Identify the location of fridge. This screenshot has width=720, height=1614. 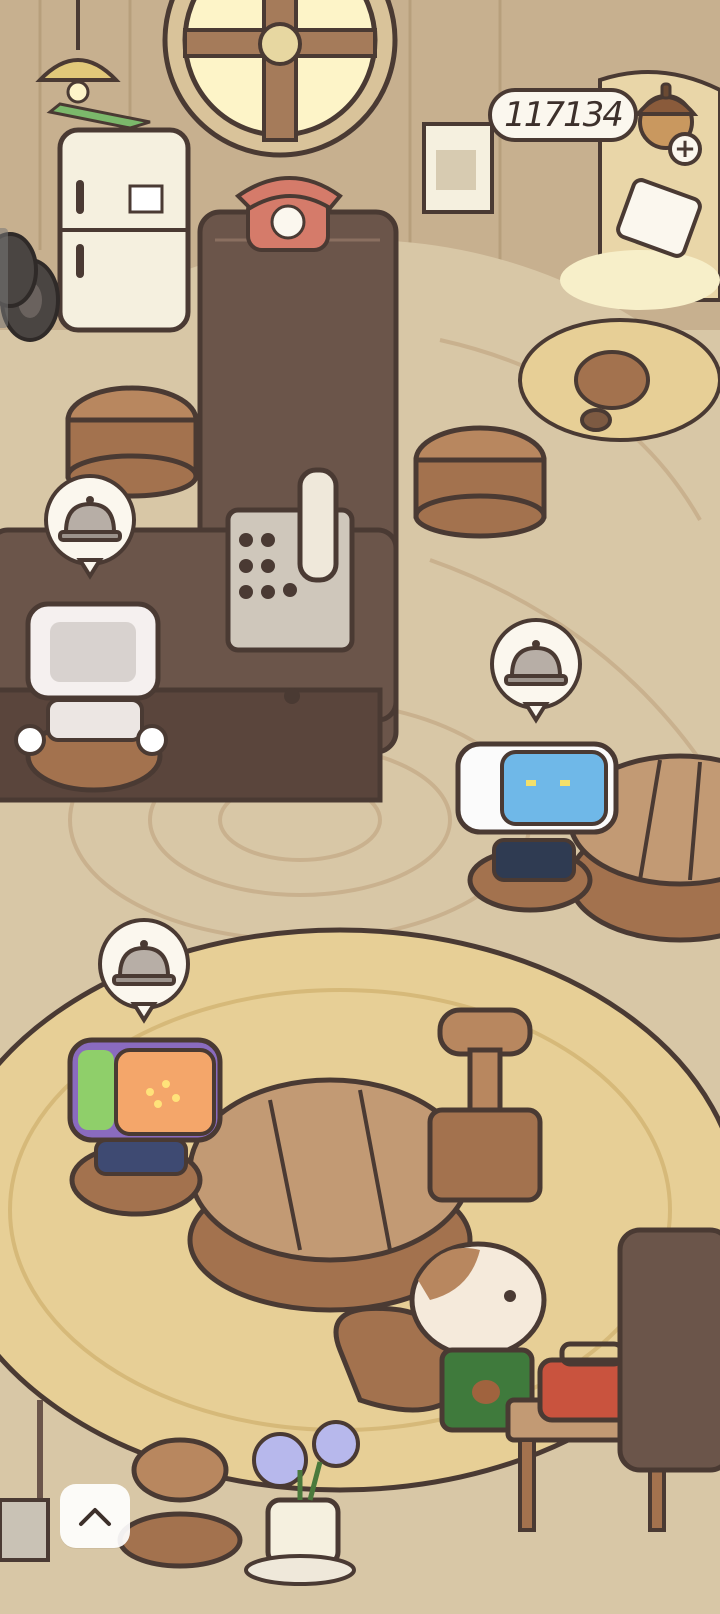
(118, 217).